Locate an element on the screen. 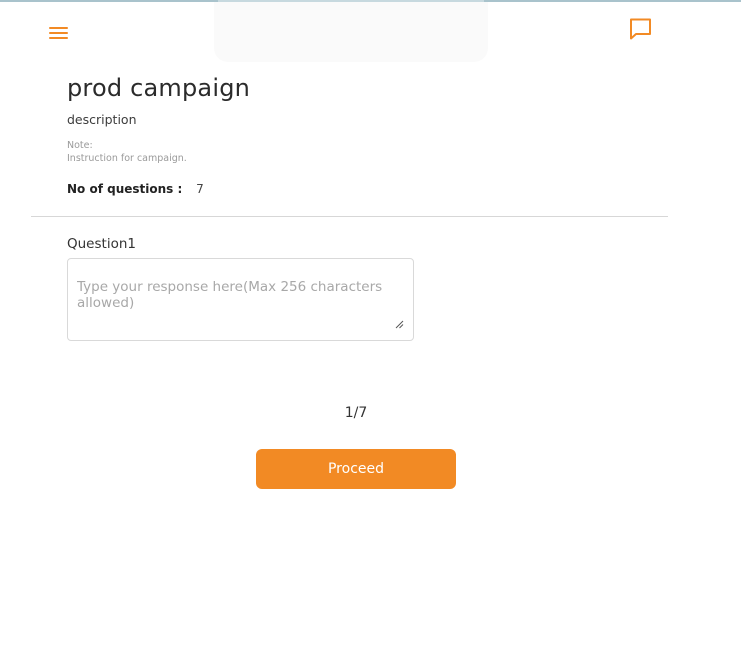 This screenshot has width=741, height=656. question-pager: 1/7 is located at coordinates (356, 413).